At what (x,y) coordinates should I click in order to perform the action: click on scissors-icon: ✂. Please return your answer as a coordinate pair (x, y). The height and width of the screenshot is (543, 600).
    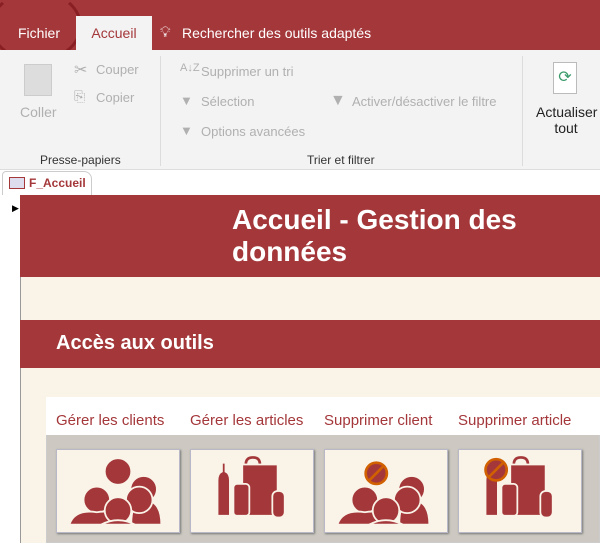
    Looking at the image, I should click on (81, 70).